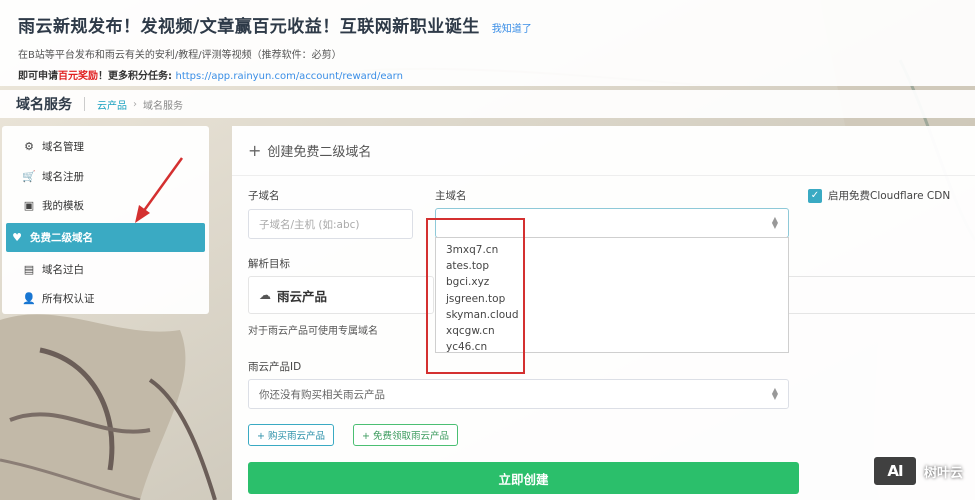 This screenshot has height=500, width=975. What do you see at coordinates (29, 206) in the screenshot?
I see `id-card-icon: ▣` at bounding box center [29, 206].